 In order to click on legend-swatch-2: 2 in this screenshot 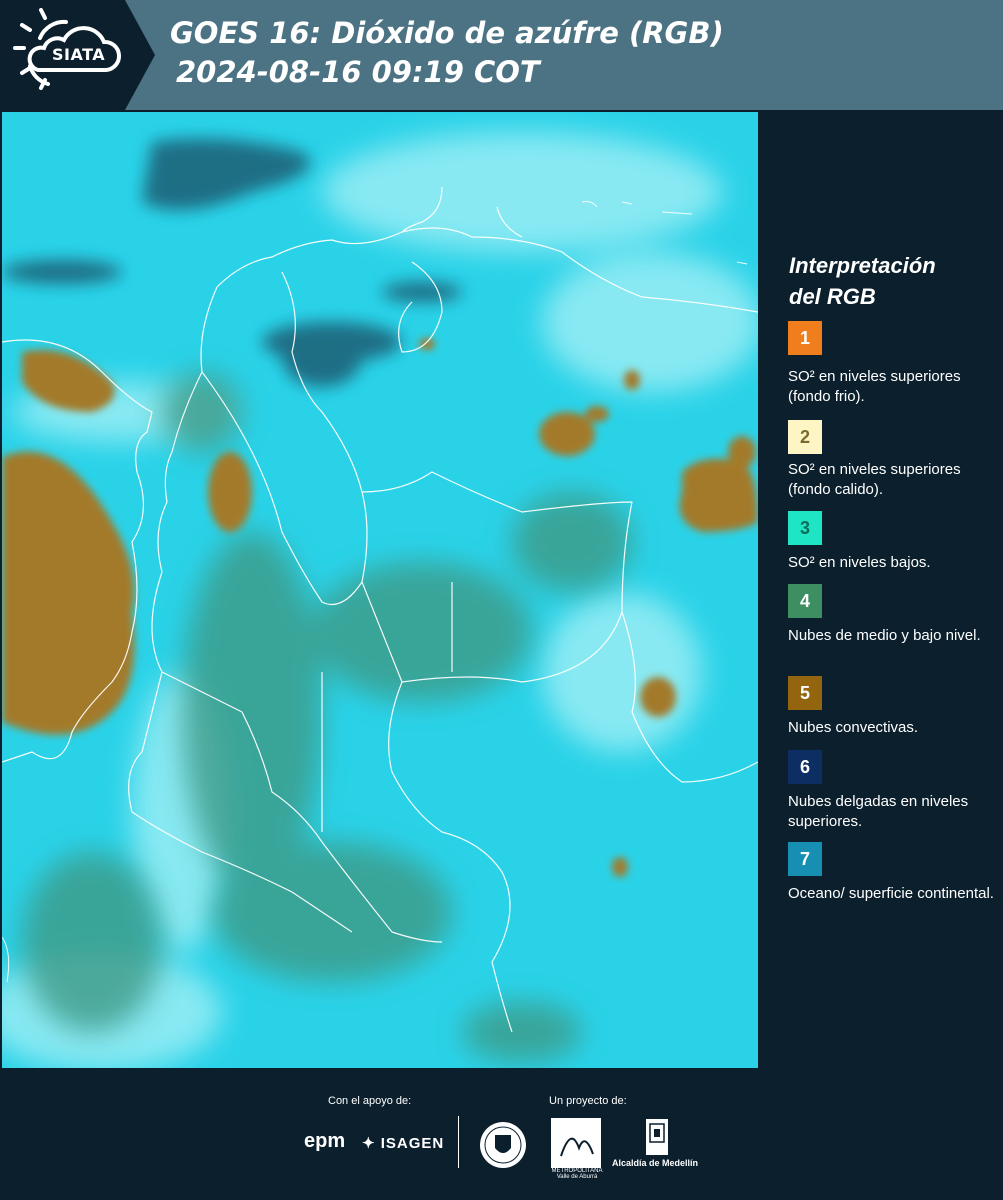, I will do `click(805, 437)`.